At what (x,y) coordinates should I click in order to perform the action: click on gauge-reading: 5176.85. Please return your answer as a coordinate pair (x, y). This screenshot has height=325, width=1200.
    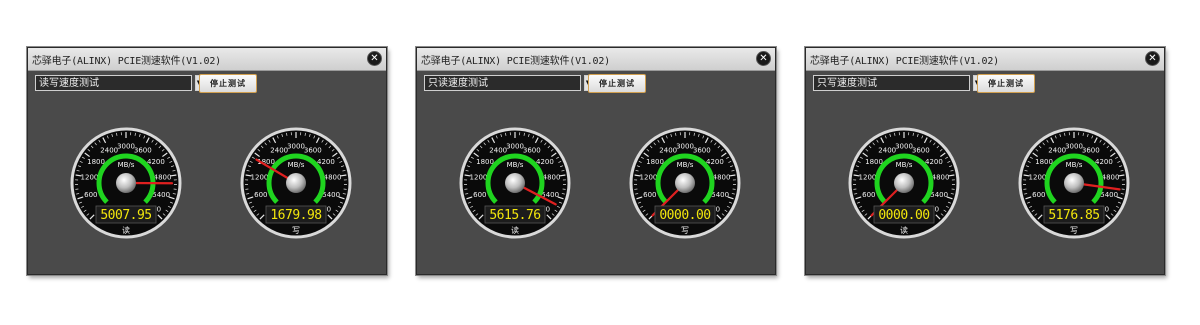
    Looking at the image, I should click on (1073, 215).